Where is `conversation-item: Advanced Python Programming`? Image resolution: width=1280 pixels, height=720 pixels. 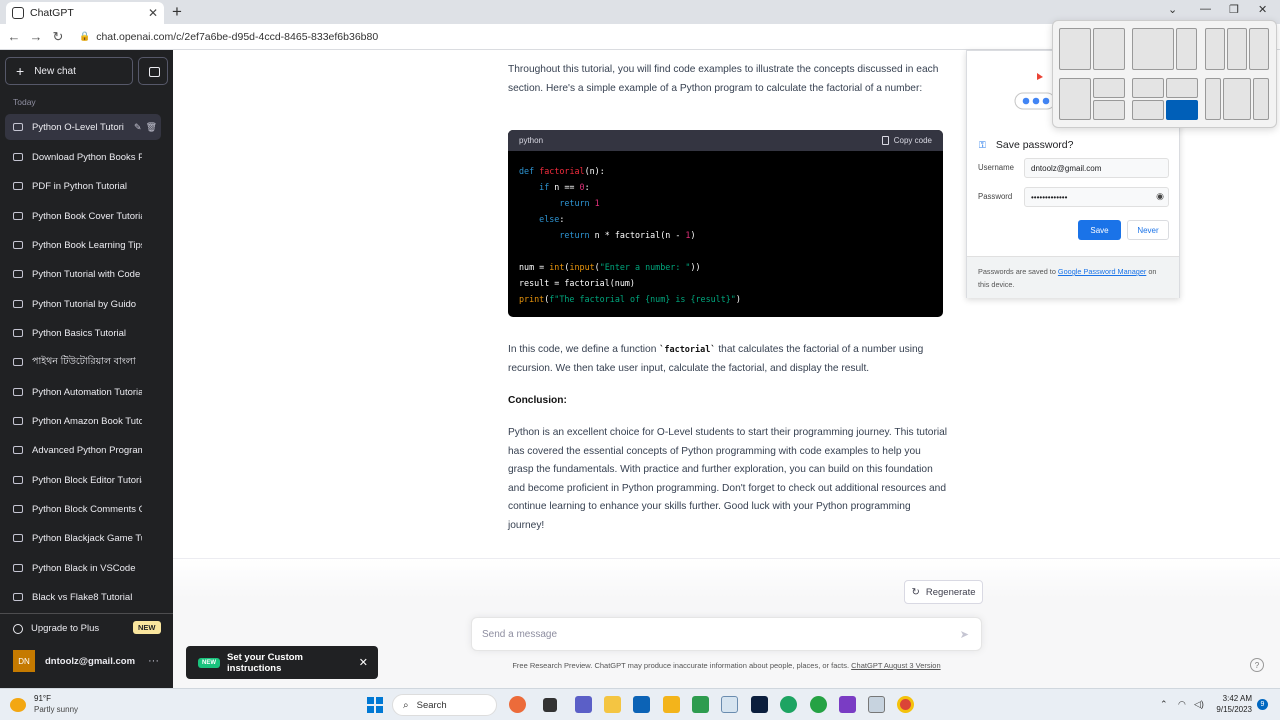
conversation-item: Advanced Python Programming is located at coordinates (83, 450).